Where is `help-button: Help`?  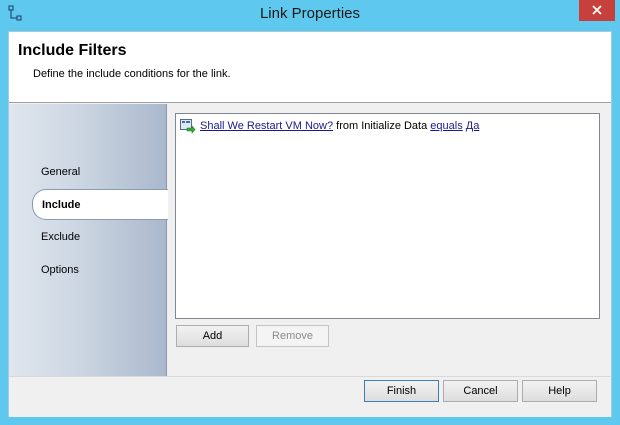 help-button: Help is located at coordinates (559, 391).